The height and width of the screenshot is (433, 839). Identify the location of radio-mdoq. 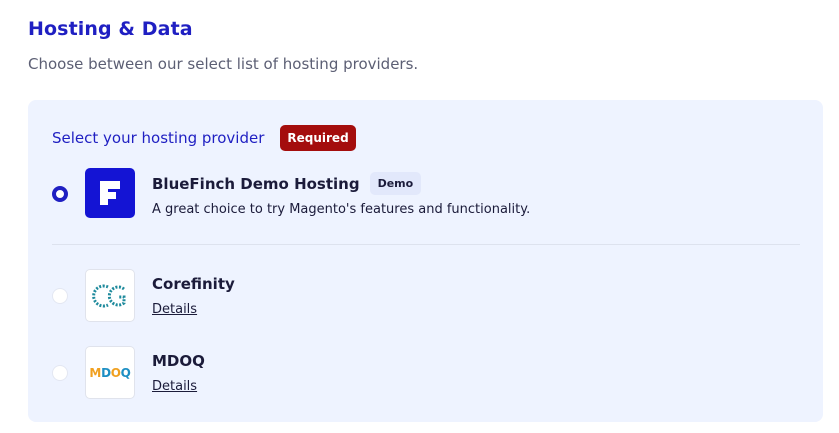
(60, 373).